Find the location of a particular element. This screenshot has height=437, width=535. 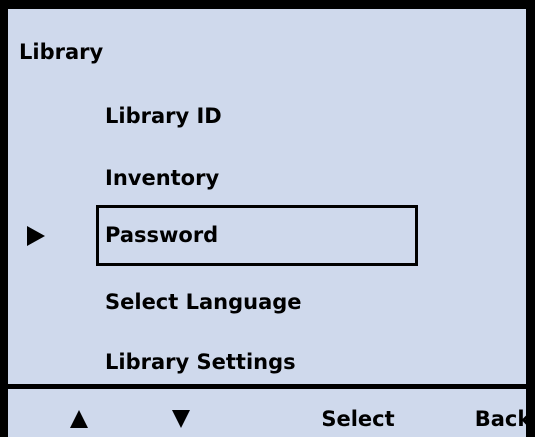

screen-title: Library is located at coordinates (61, 52).